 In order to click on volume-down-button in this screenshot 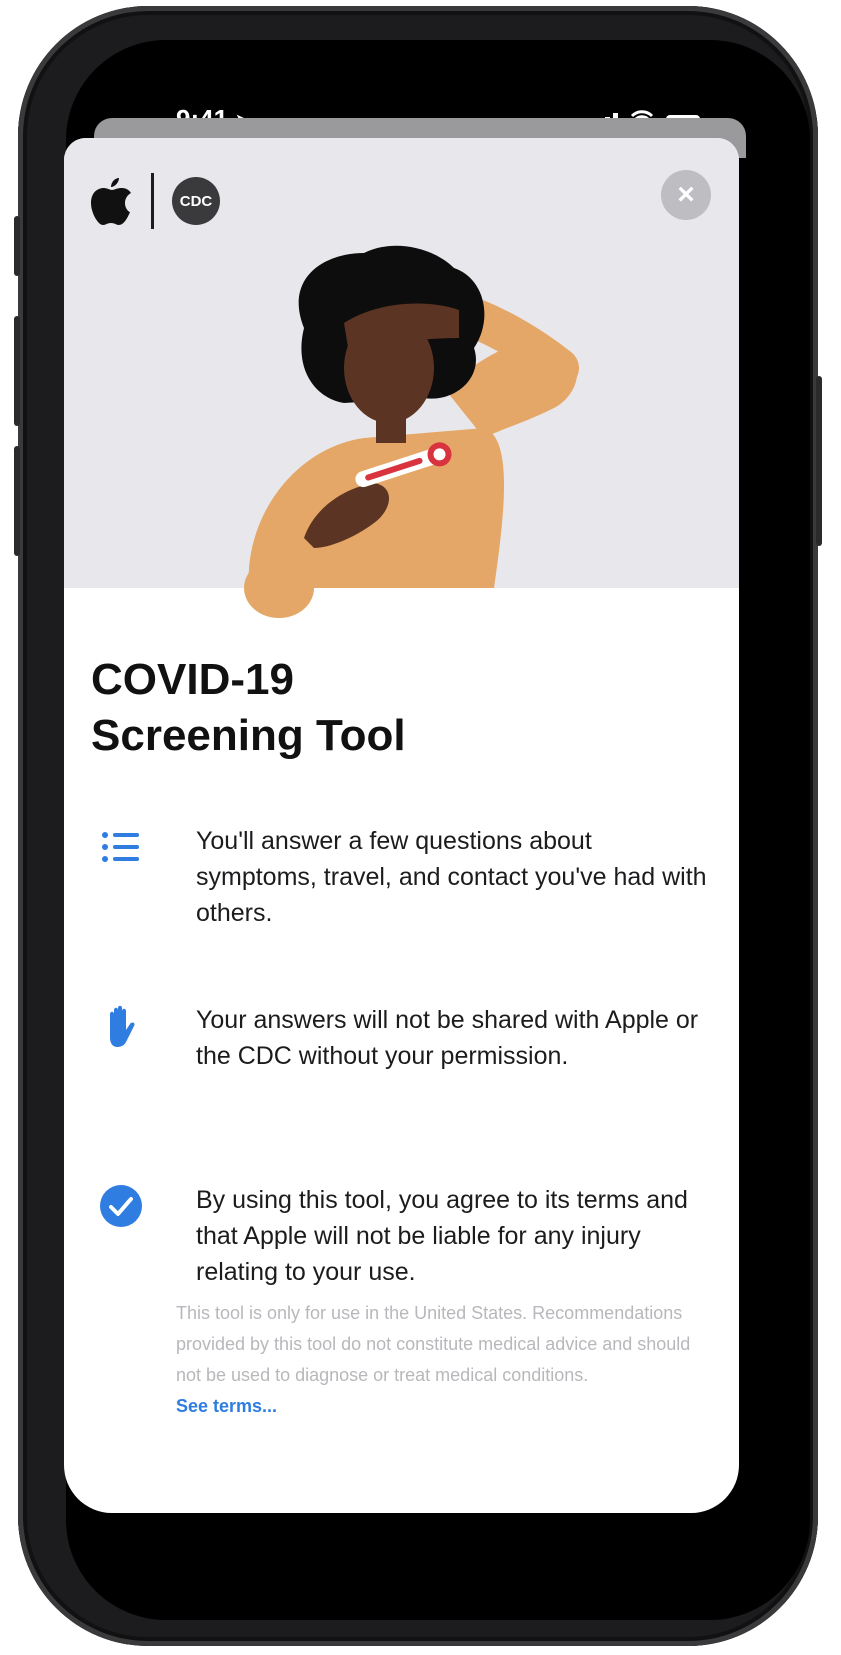, I will do `click(17, 501)`.